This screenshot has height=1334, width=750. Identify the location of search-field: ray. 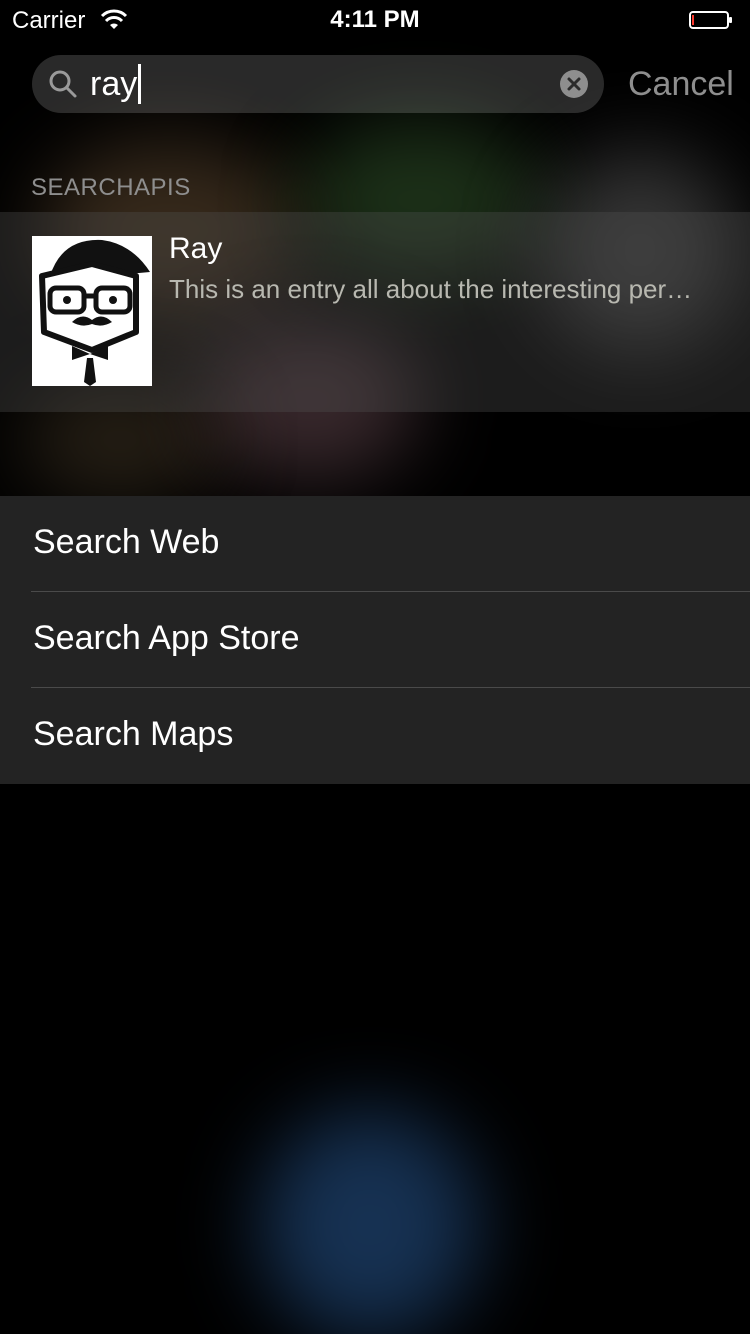
(318, 84).